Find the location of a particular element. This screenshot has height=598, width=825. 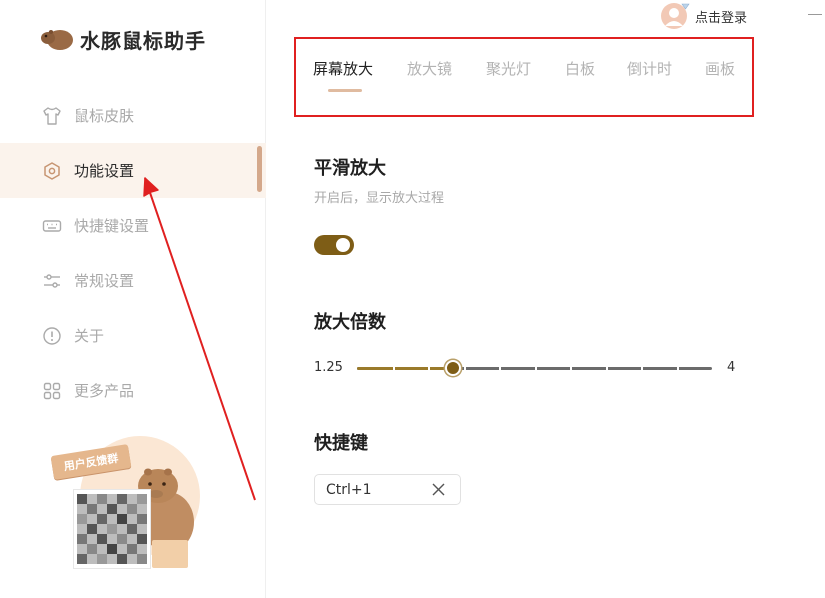

tab-label: 白板 is located at coordinates (580, 69).